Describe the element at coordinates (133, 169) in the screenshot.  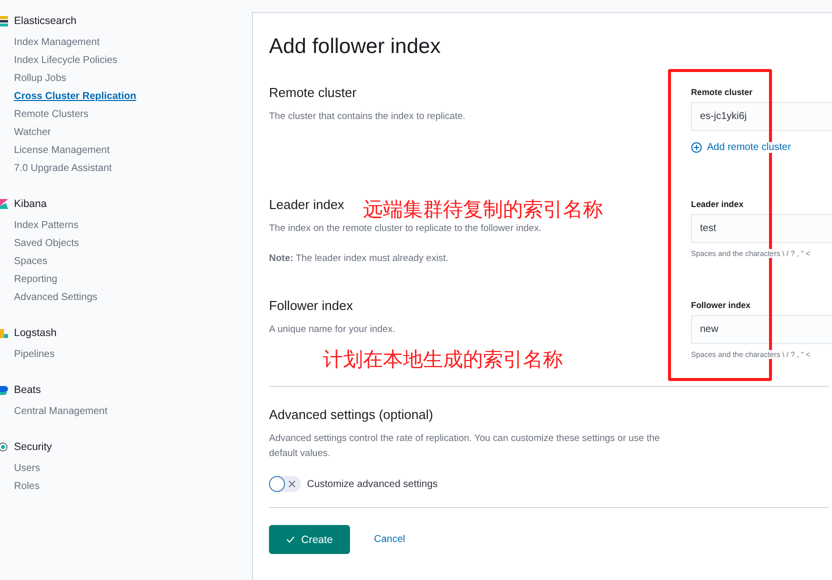
I see `sidebar-item: 7.0 Upgrade Assistant` at that location.